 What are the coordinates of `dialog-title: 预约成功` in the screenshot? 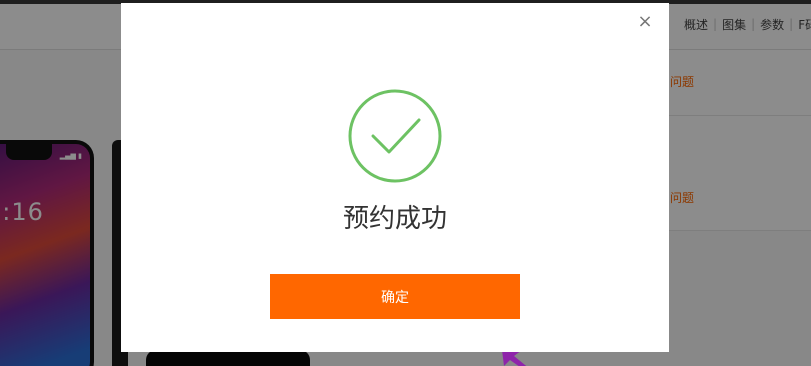 It's located at (394, 219).